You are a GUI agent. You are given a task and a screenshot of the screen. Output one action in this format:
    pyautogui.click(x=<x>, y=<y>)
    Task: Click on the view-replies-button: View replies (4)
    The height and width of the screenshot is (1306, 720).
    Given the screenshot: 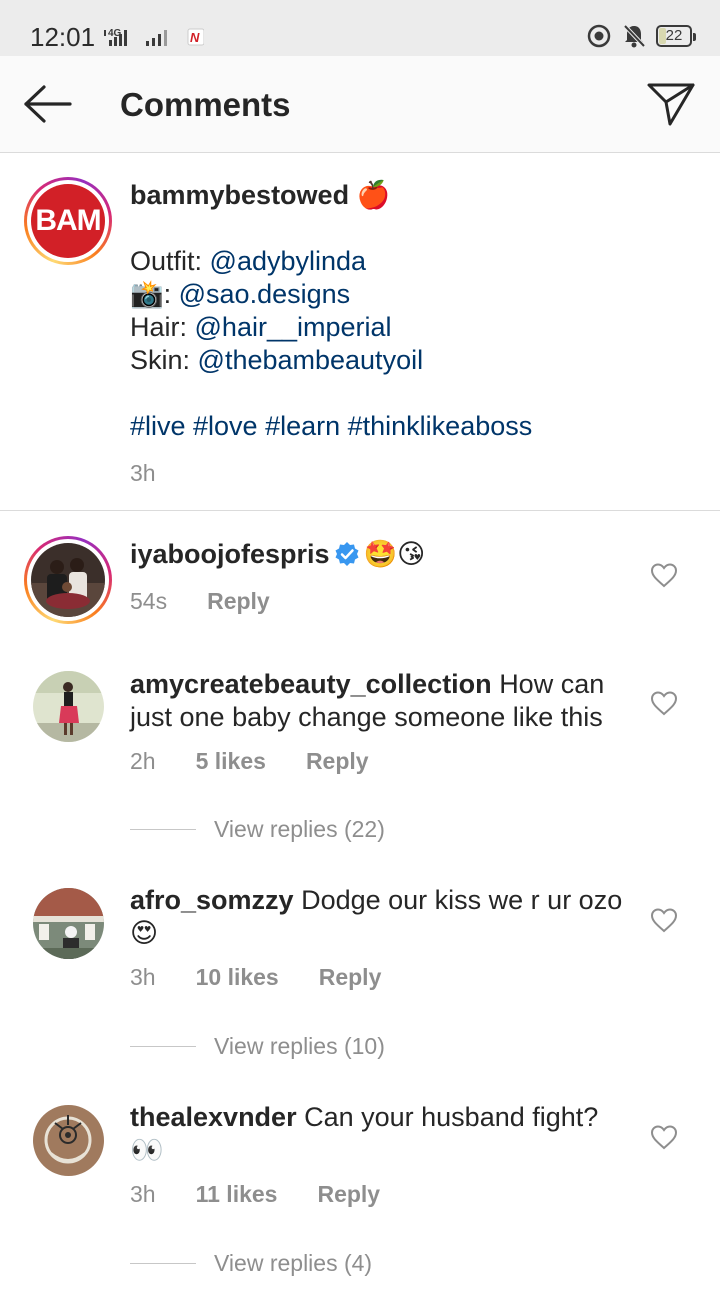 What is the action you would take?
    pyautogui.click(x=251, y=1263)
    